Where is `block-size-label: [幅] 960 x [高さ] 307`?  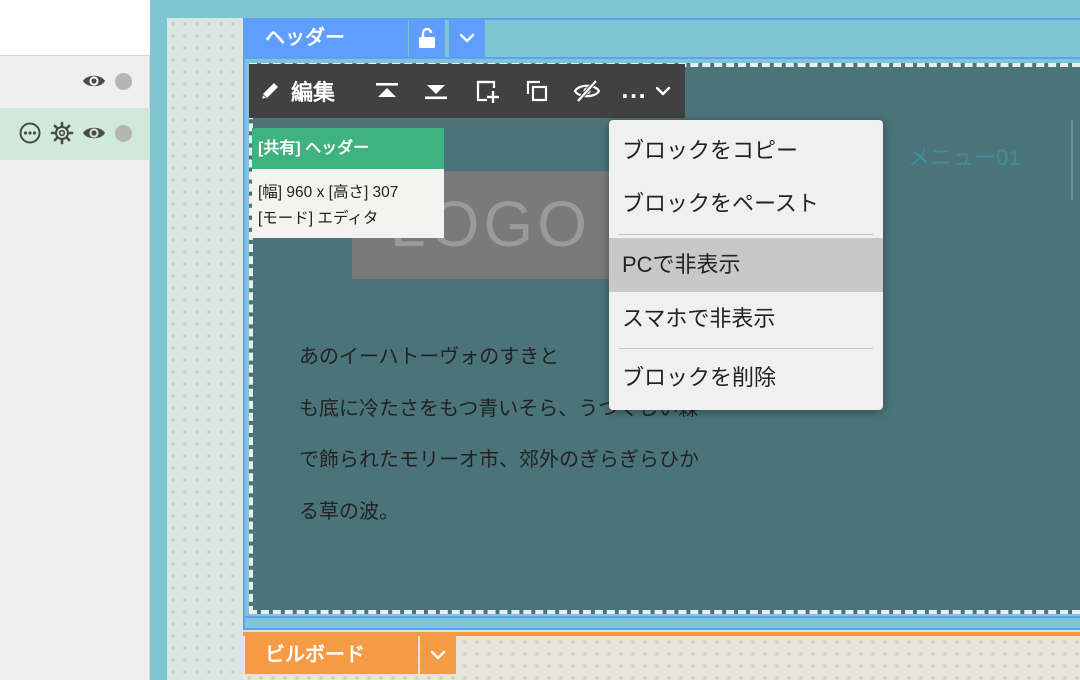 block-size-label: [幅] 960 x [高さ] 307 is located at coordinates (328, 192).